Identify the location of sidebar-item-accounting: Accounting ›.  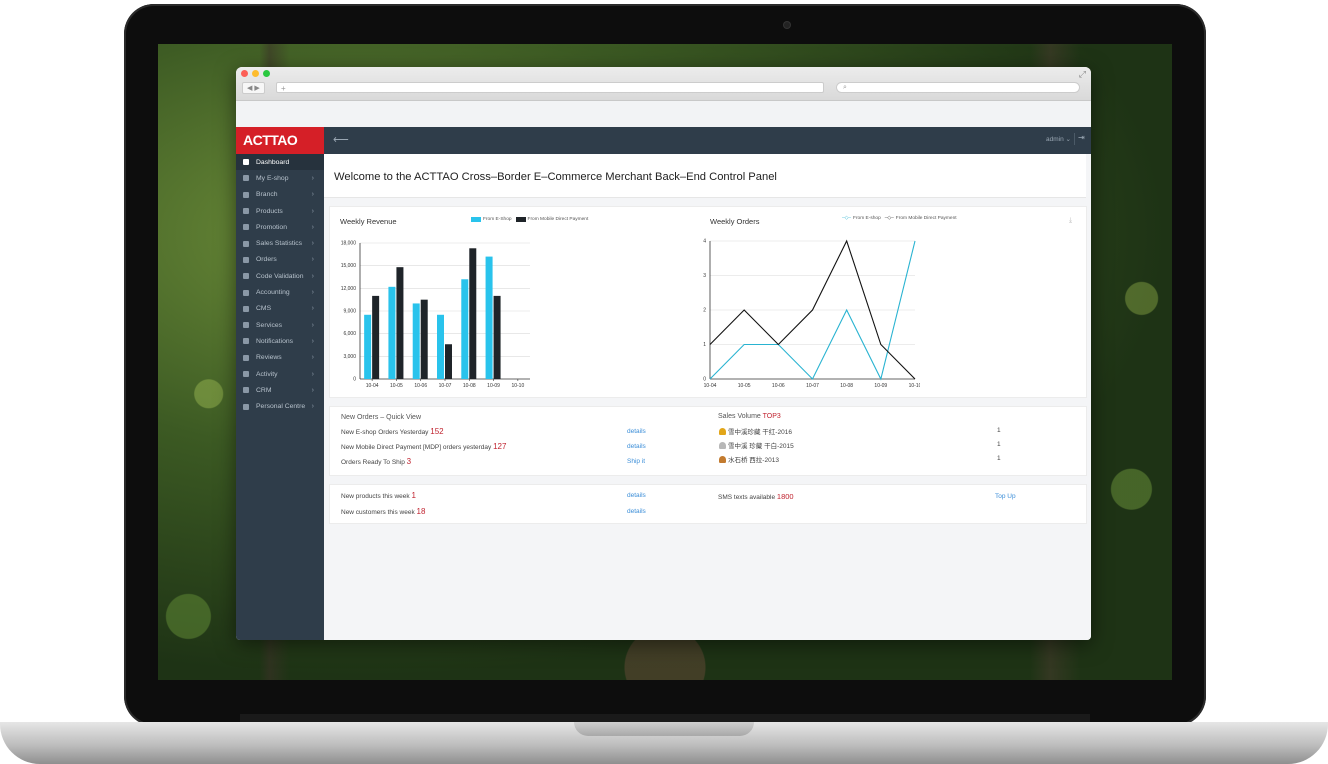
(280, 292).